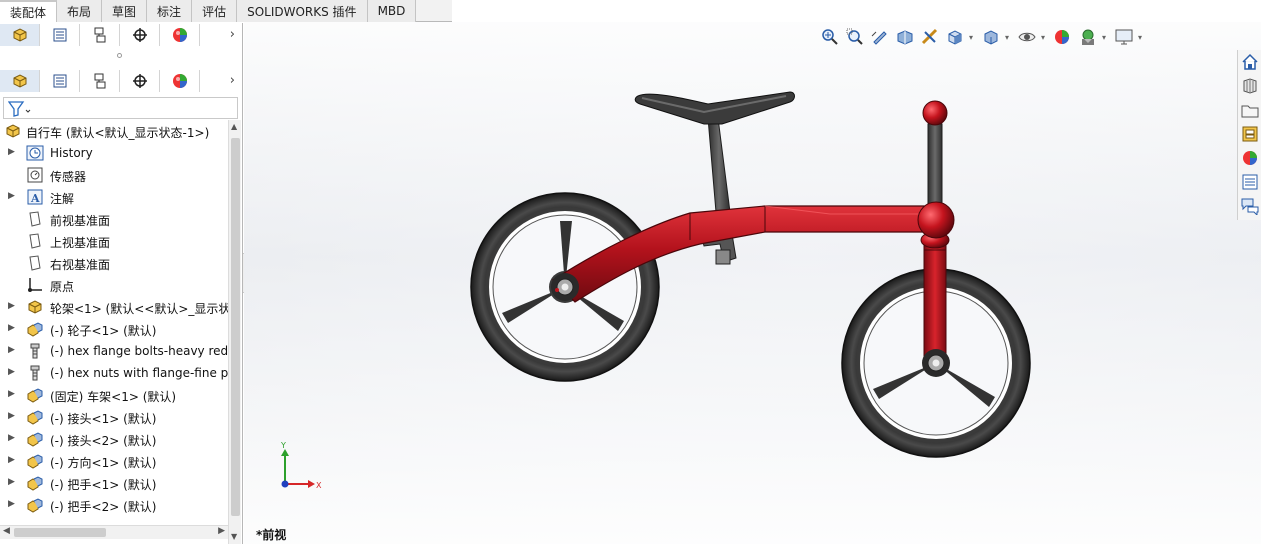 Image resolution: width=1261 pixels, height=544 pixels. Describe the element at coordinates (1027, 37) in the screenshot. I see `hide-show-items-button` at that location.